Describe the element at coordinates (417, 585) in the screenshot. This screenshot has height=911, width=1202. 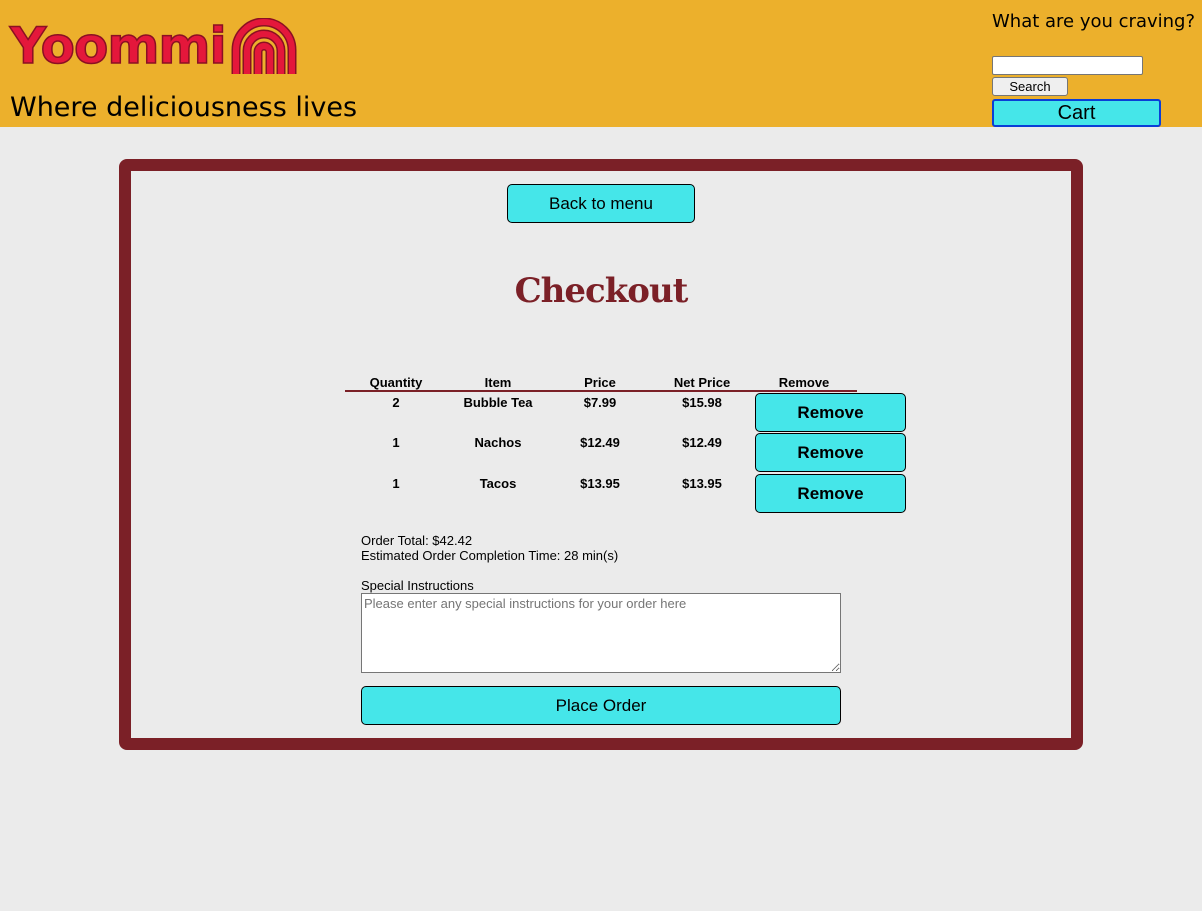
I see `special-instructions-label: Special Instructions` at that location.